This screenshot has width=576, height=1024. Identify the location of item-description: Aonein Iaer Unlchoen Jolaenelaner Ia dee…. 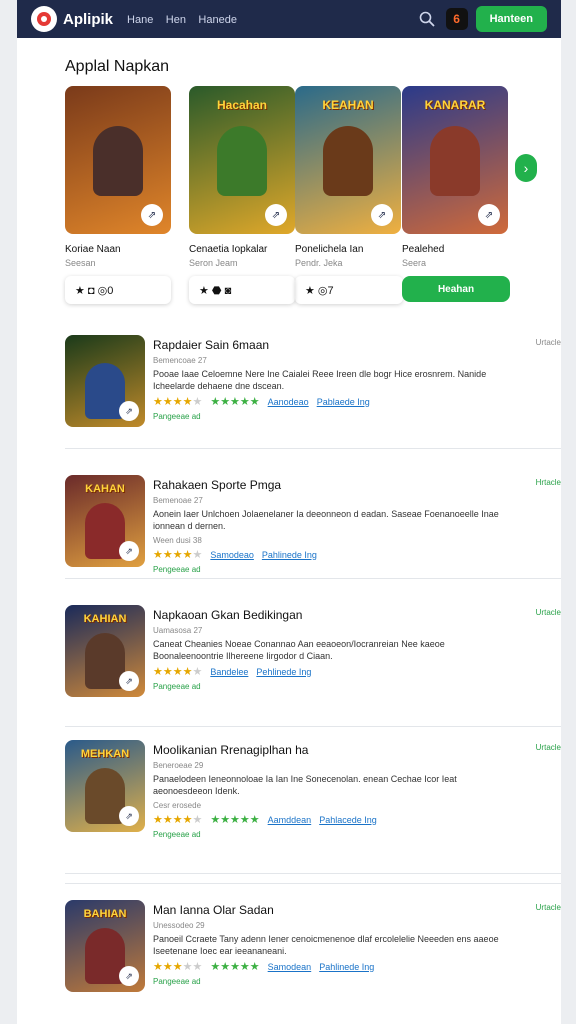
(326, 520).